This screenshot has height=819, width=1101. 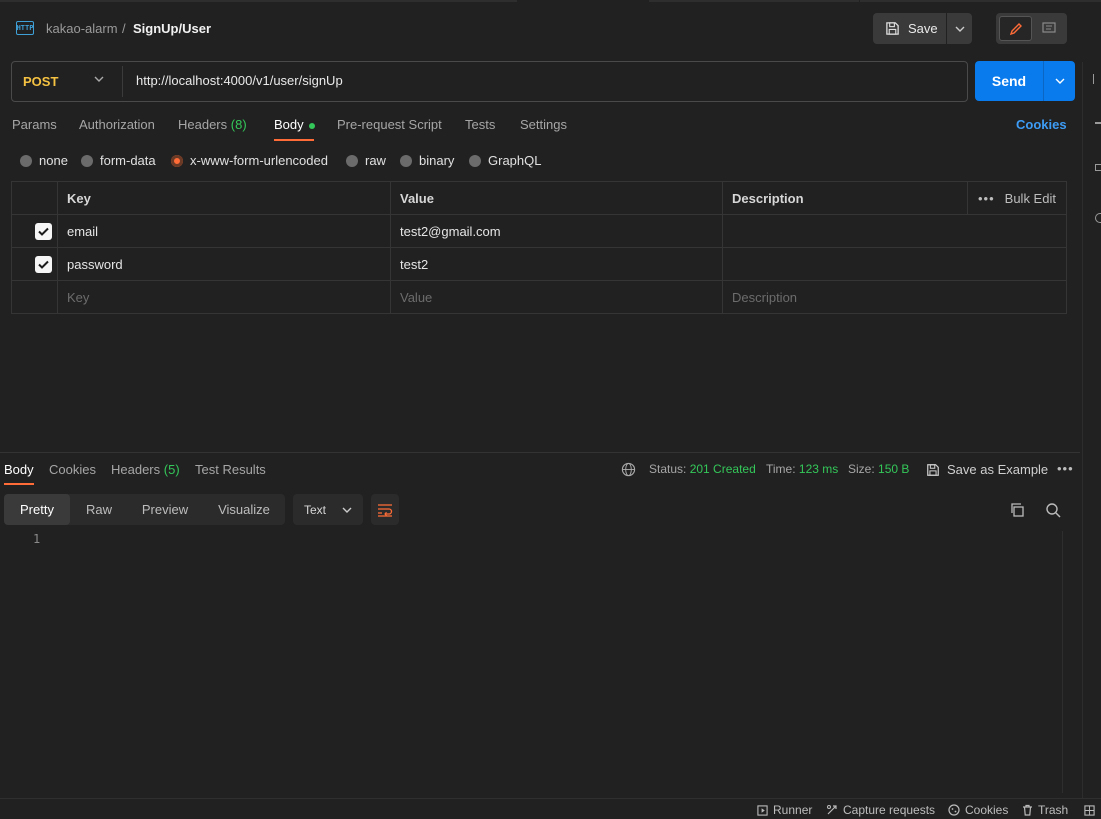 What do you see at coordinates (628, 469) in the screenshot?
I see `globe-icon` at bounding box center [628, 469].